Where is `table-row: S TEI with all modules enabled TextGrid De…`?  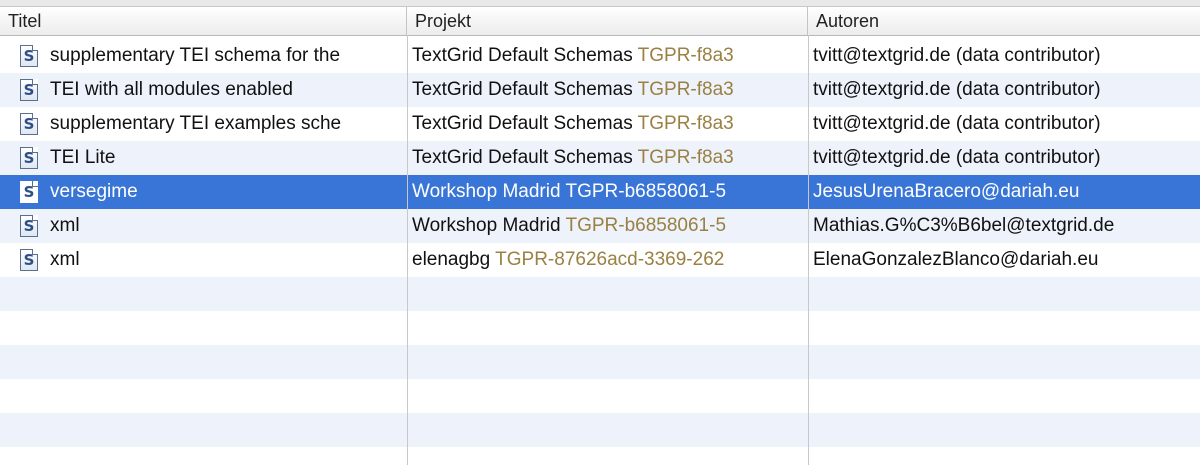 table-row: S TEI with all modules enabled TextGrid De… is located at coordinates (600, 90).